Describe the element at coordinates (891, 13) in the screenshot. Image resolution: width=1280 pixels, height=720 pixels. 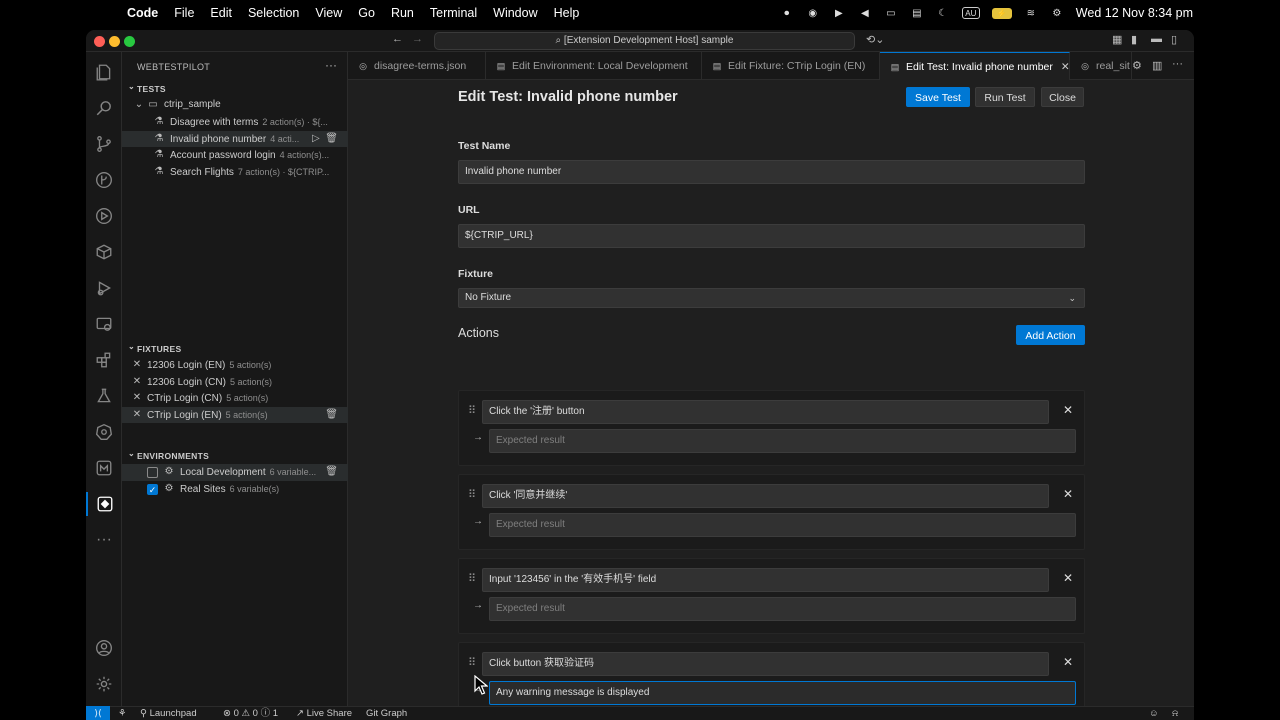
I see `display-icon: ▭` at that location.